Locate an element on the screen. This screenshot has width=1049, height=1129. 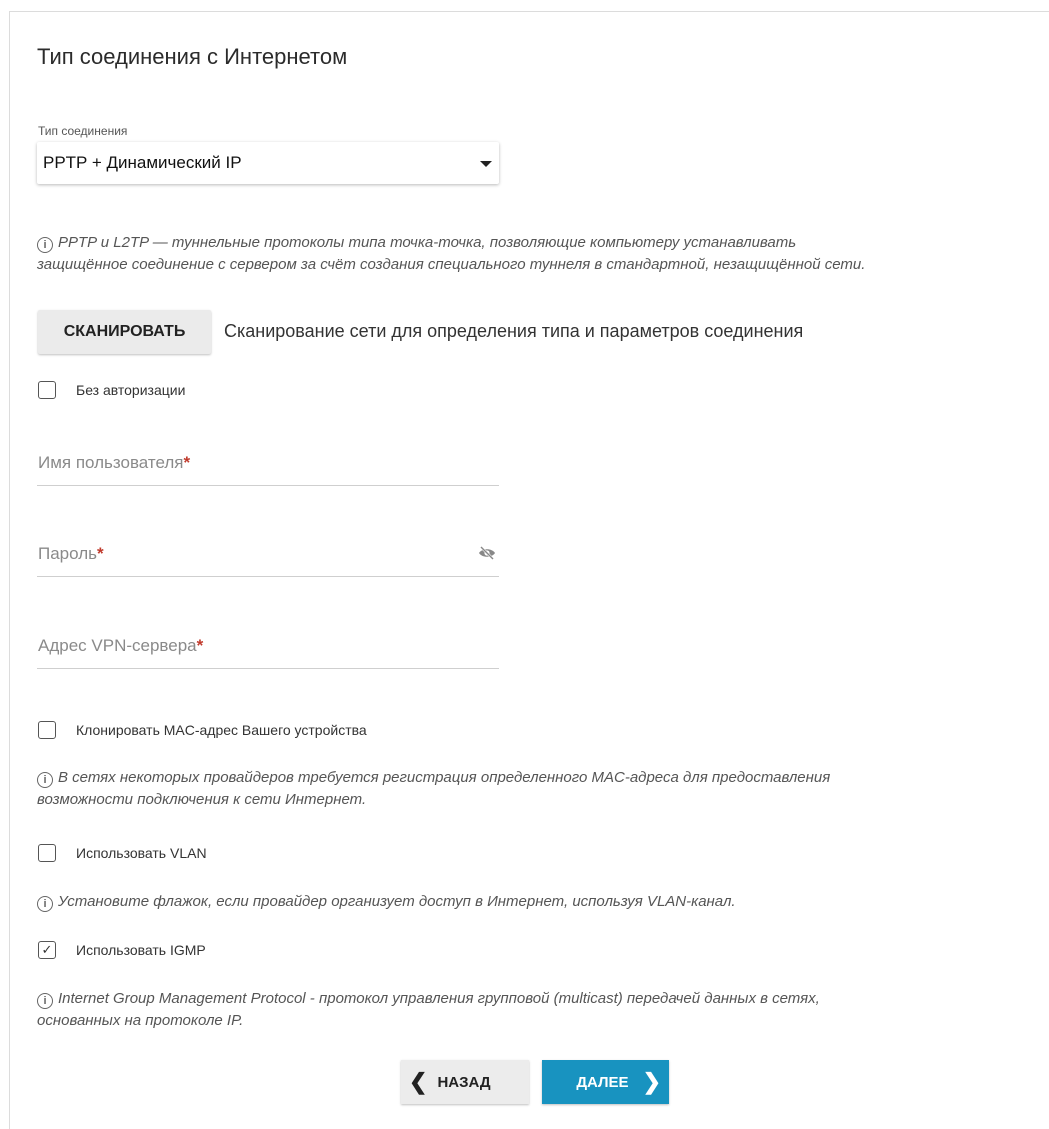
dropdown-caret-icon is located at coordinates (486, 164).